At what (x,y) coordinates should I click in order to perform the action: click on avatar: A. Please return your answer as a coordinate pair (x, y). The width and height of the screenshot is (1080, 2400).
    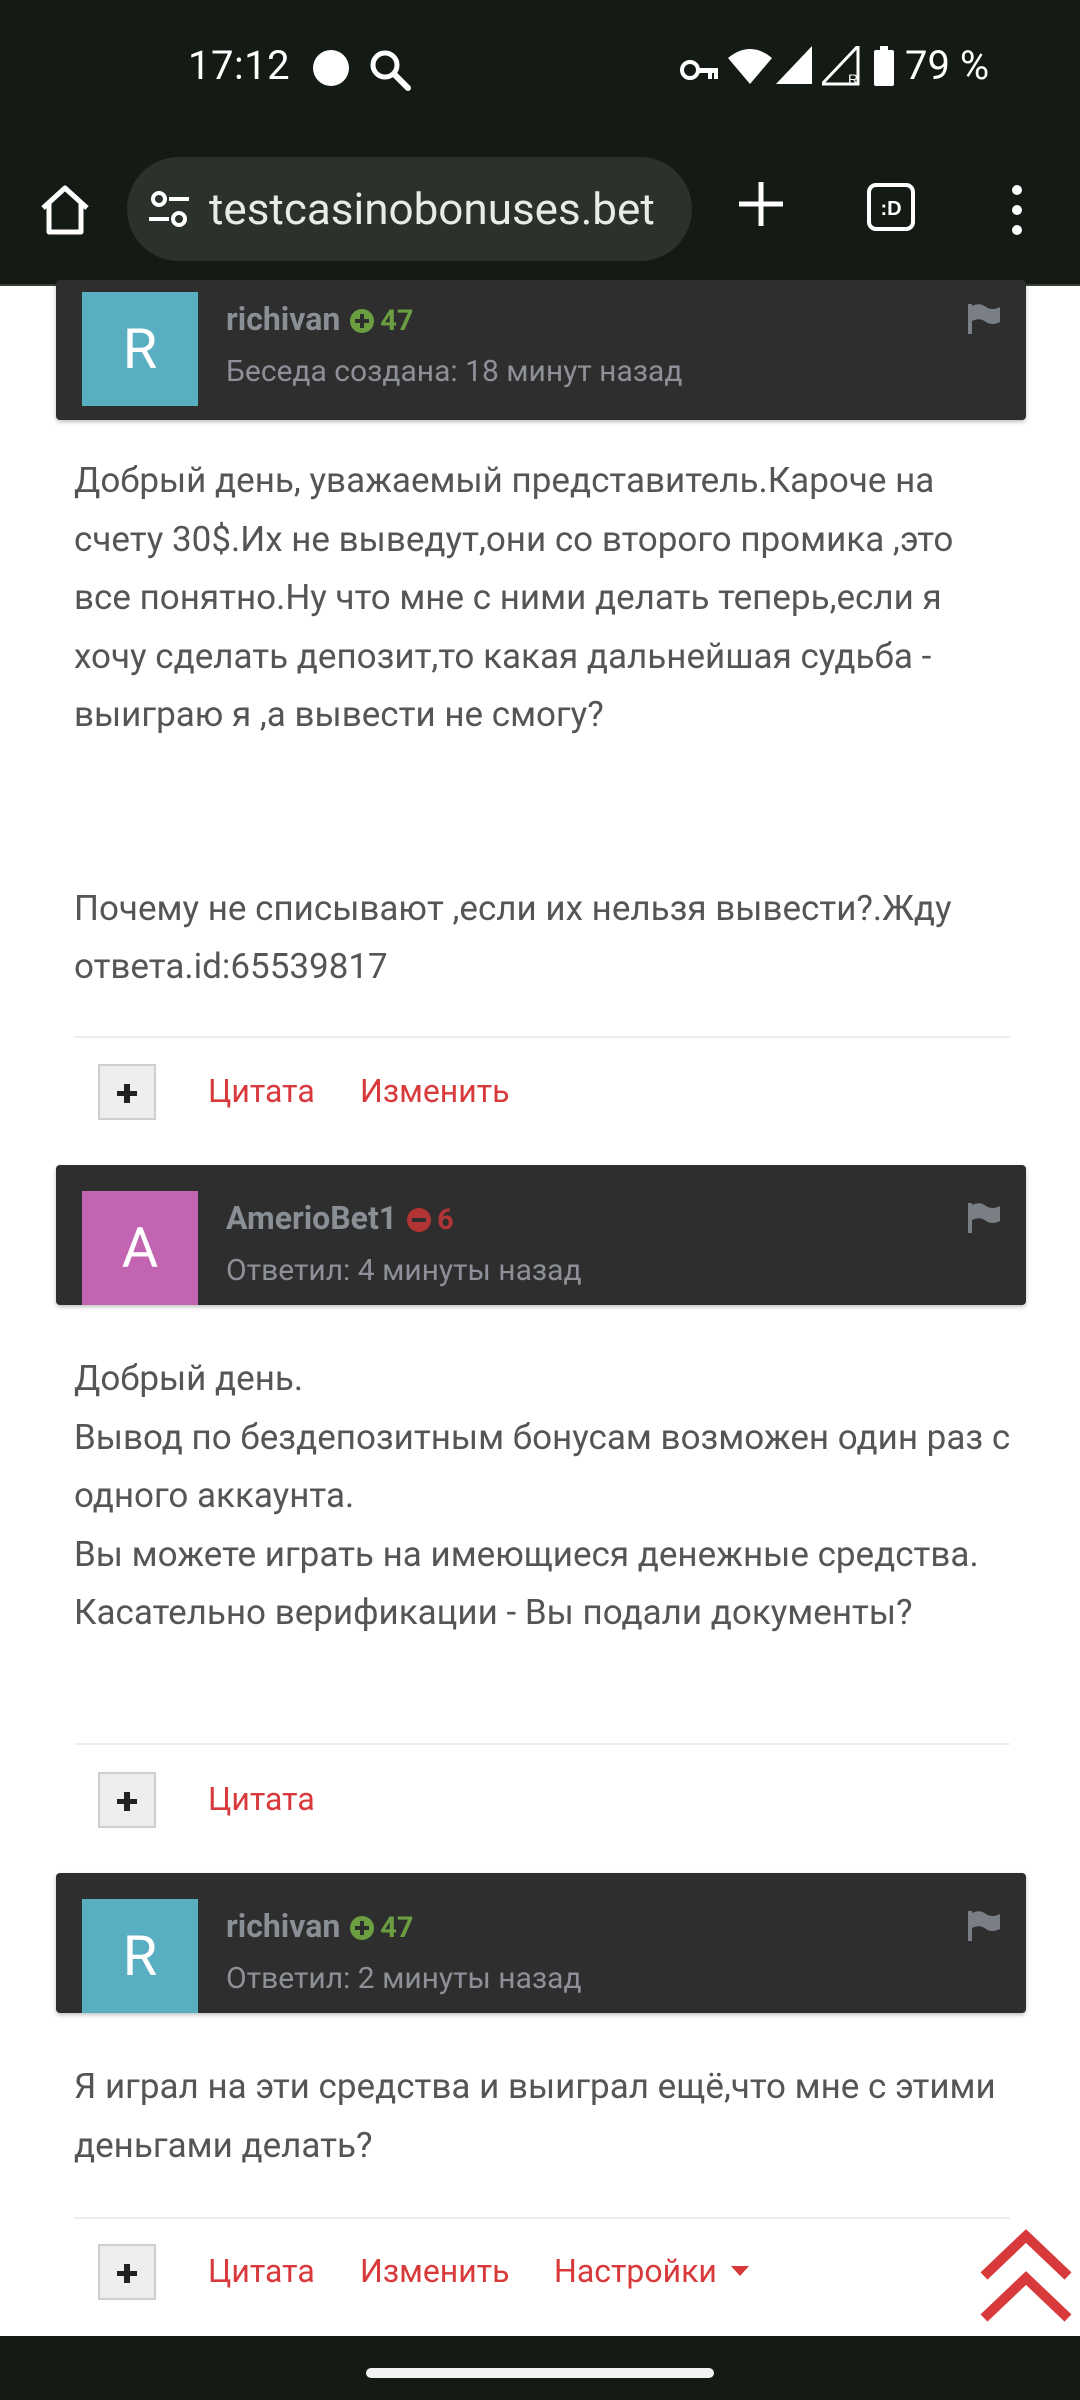
    Looking at the image, I should click on (140, 1248).